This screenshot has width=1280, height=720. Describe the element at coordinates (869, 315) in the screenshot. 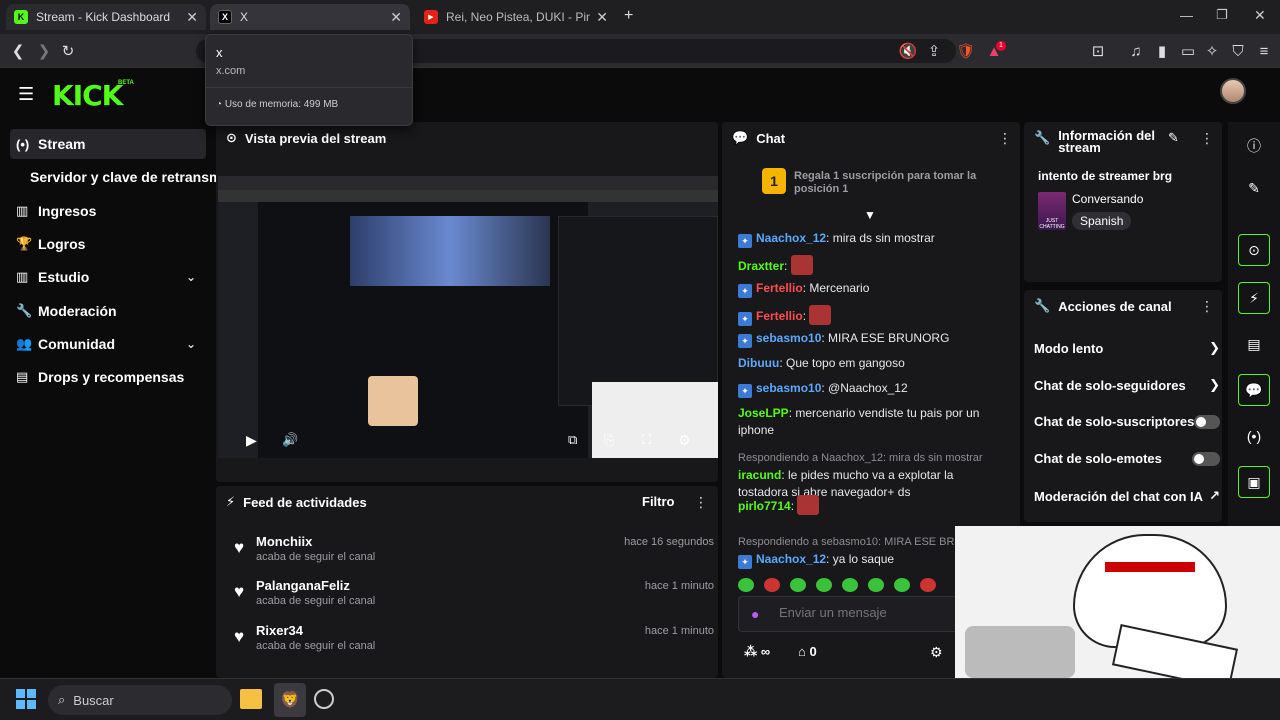

I see `chat-message: ✦ Fertellio:` at that location.